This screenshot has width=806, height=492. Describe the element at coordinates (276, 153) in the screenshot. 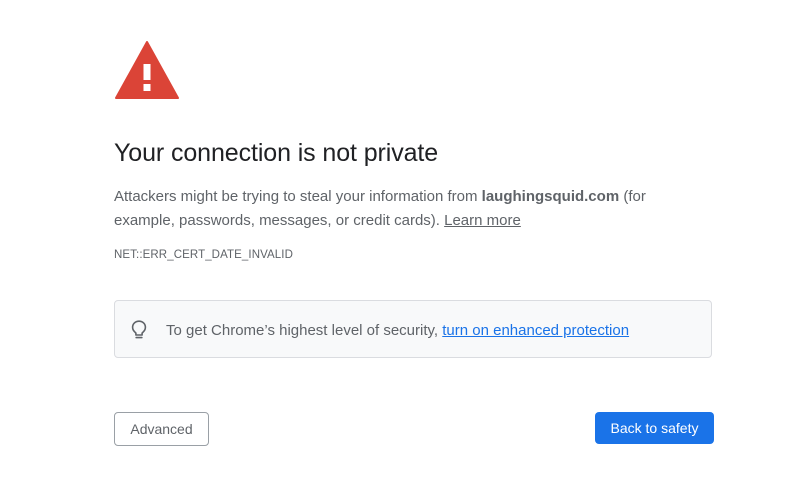

I see `page-title: Your connection is not private` at that location.